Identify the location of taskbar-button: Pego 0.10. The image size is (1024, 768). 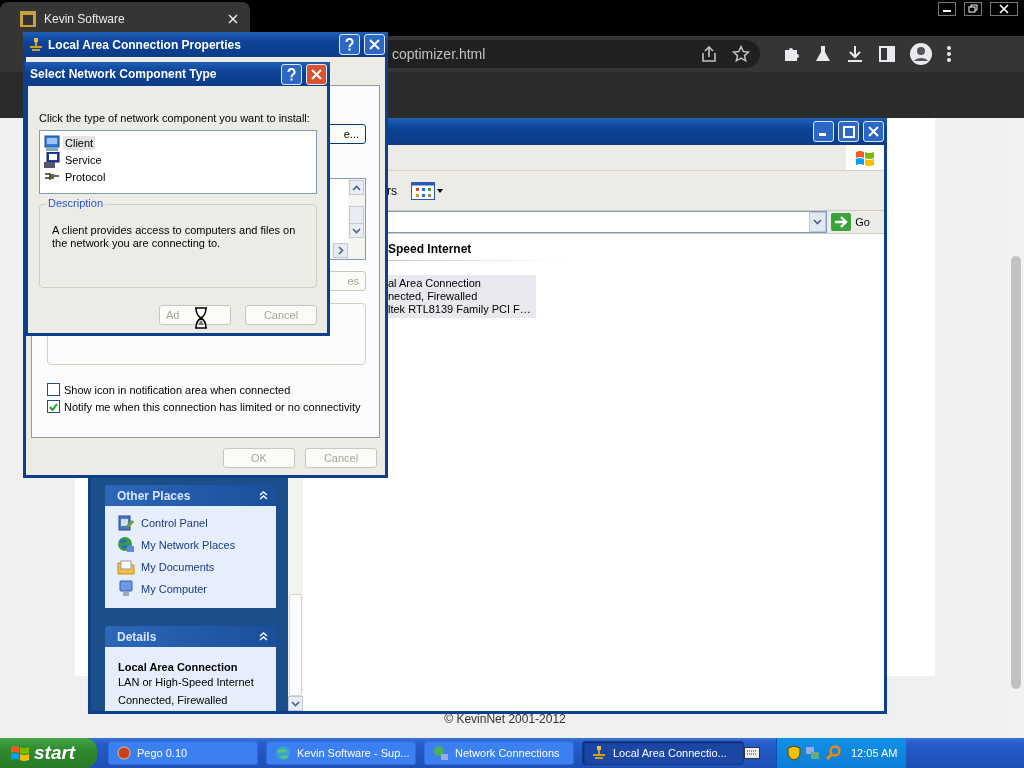
(183, 753).